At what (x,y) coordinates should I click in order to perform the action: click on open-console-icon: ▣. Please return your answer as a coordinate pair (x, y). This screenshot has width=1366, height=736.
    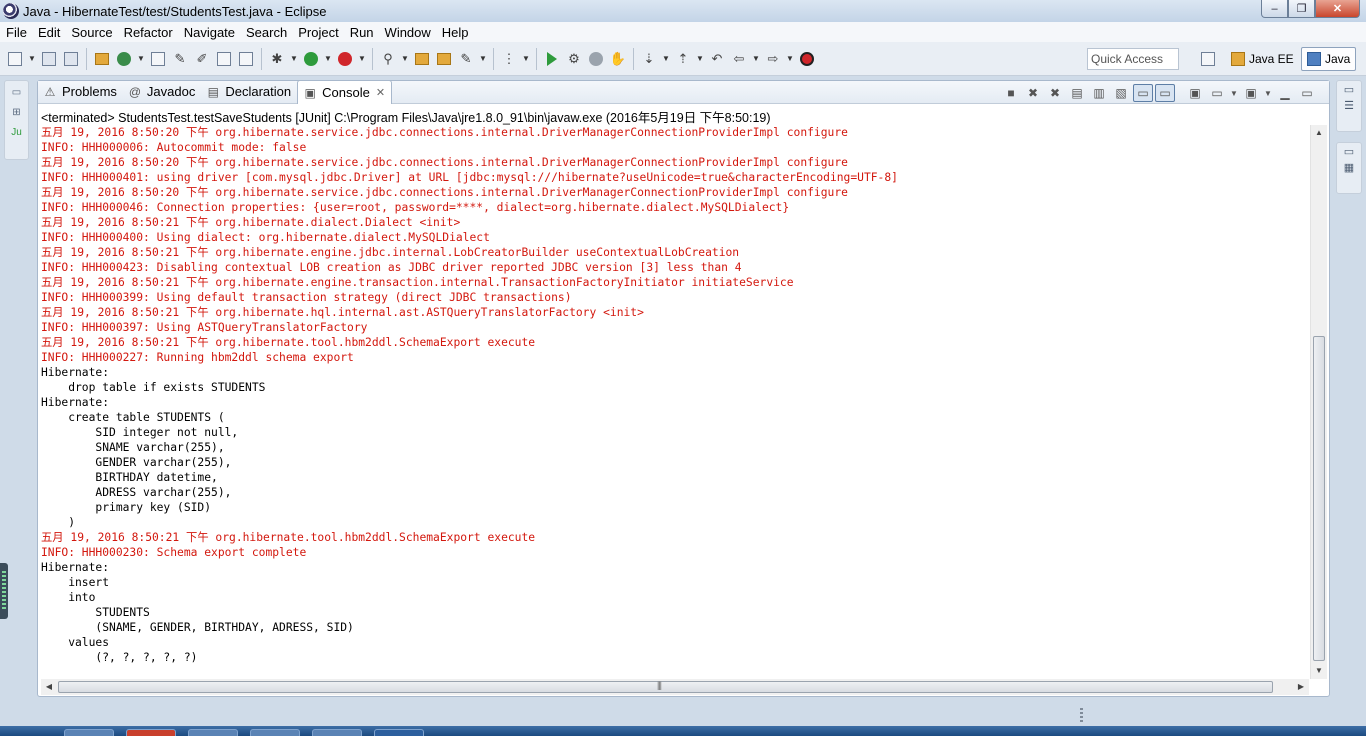
    Looking at the image, I should click on (1251, 93).